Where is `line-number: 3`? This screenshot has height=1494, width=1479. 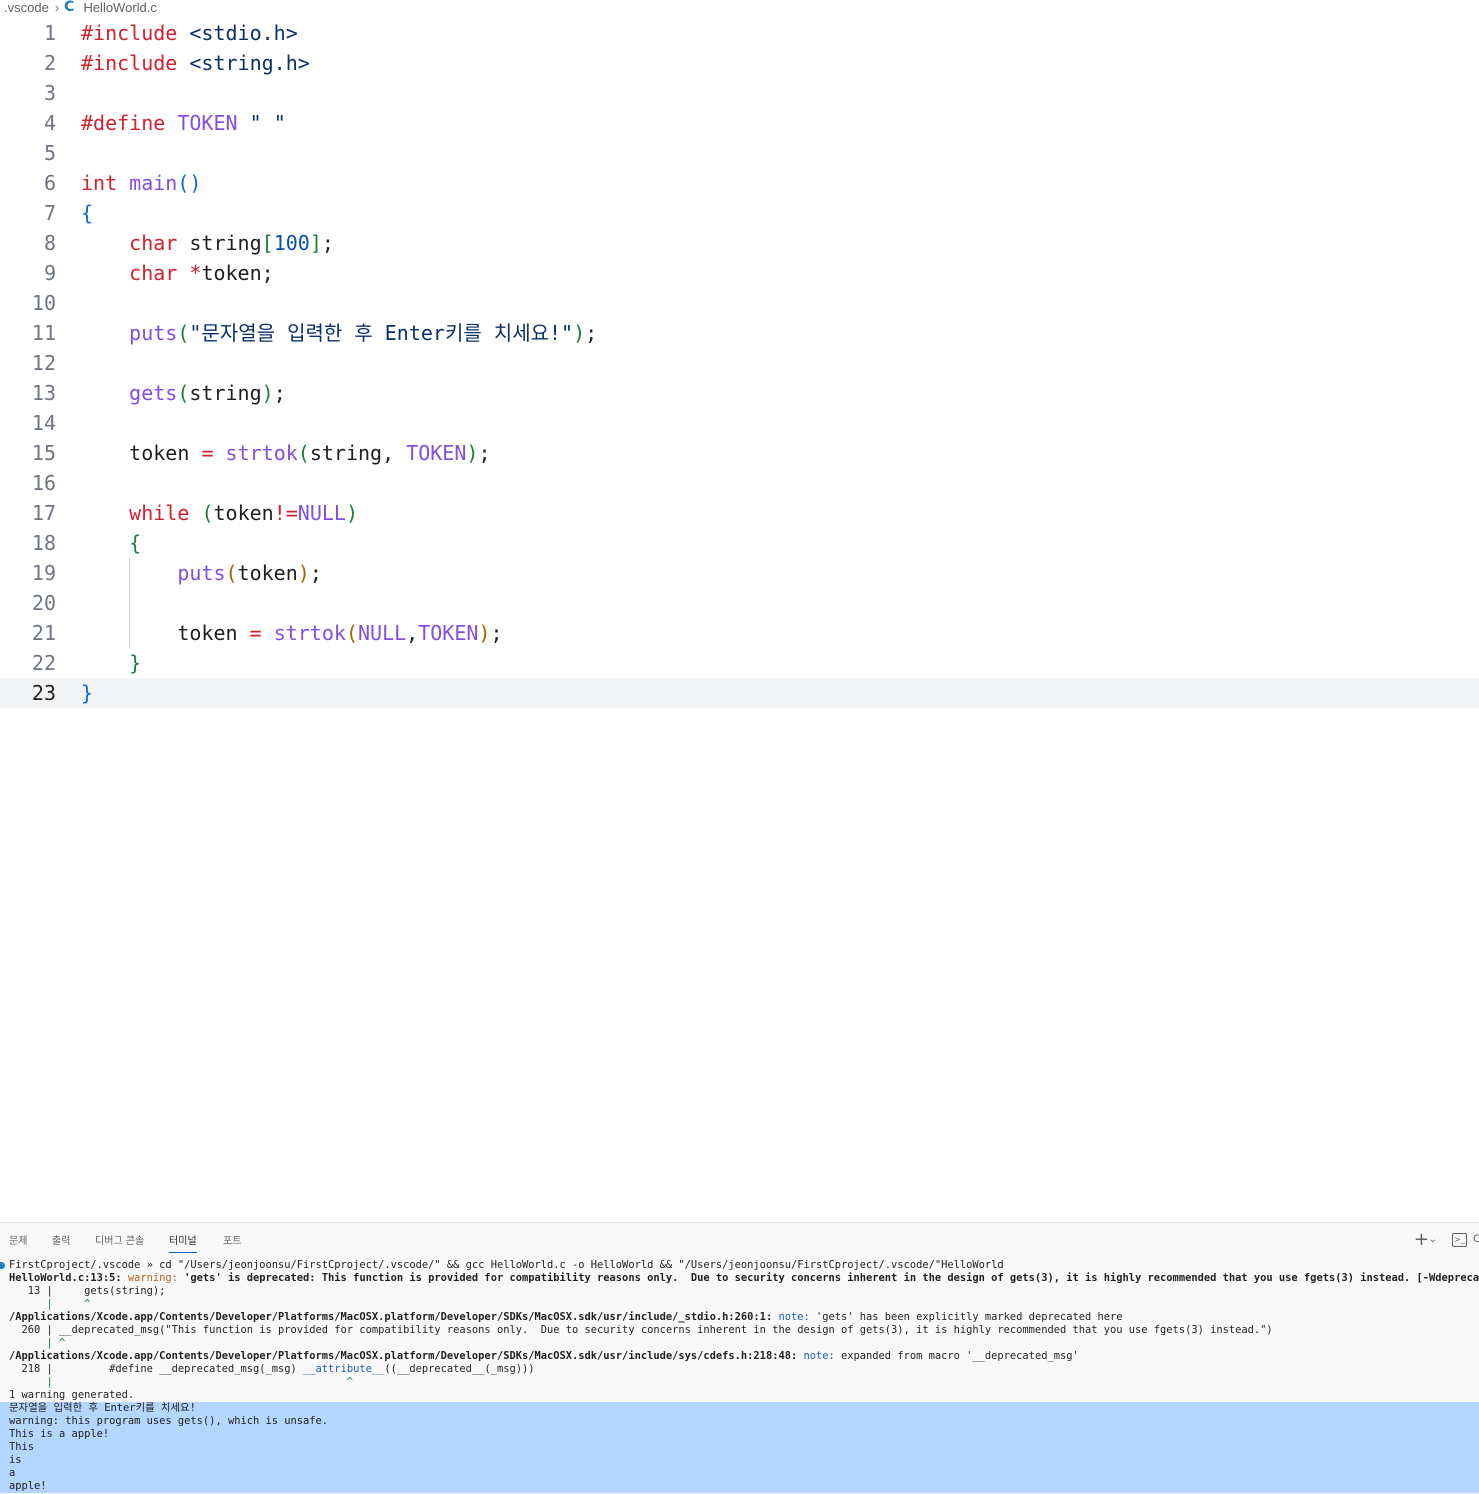 line-number: 3 is located at coordinates (49, 93).